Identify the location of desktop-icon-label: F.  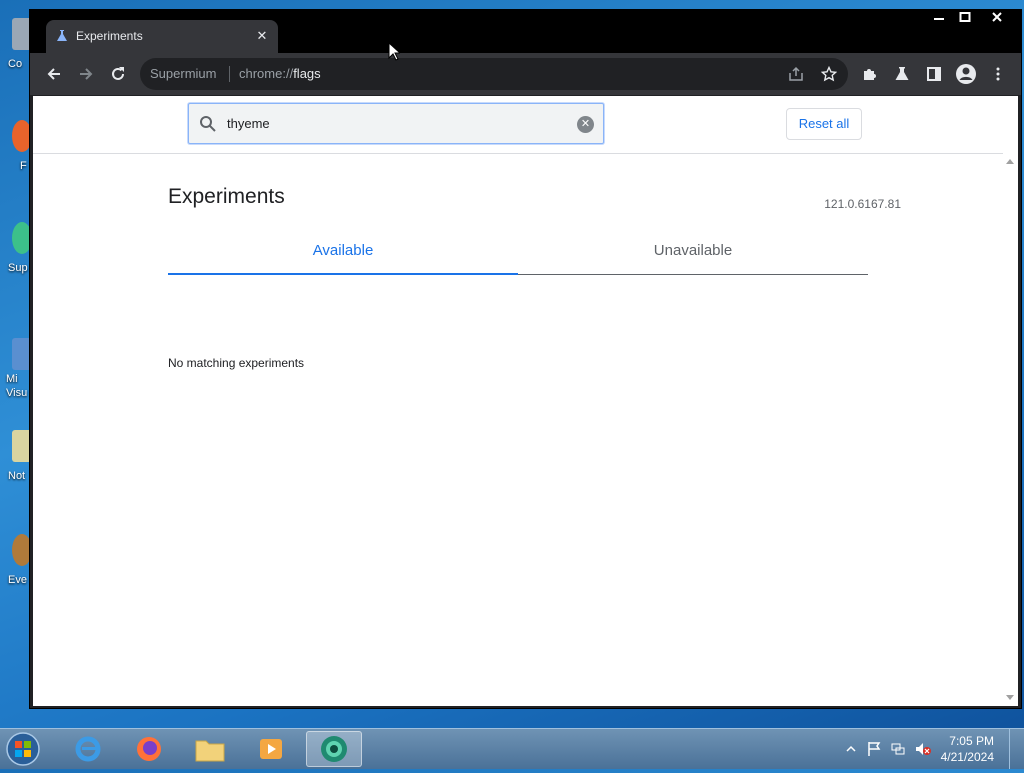
(23, 166).